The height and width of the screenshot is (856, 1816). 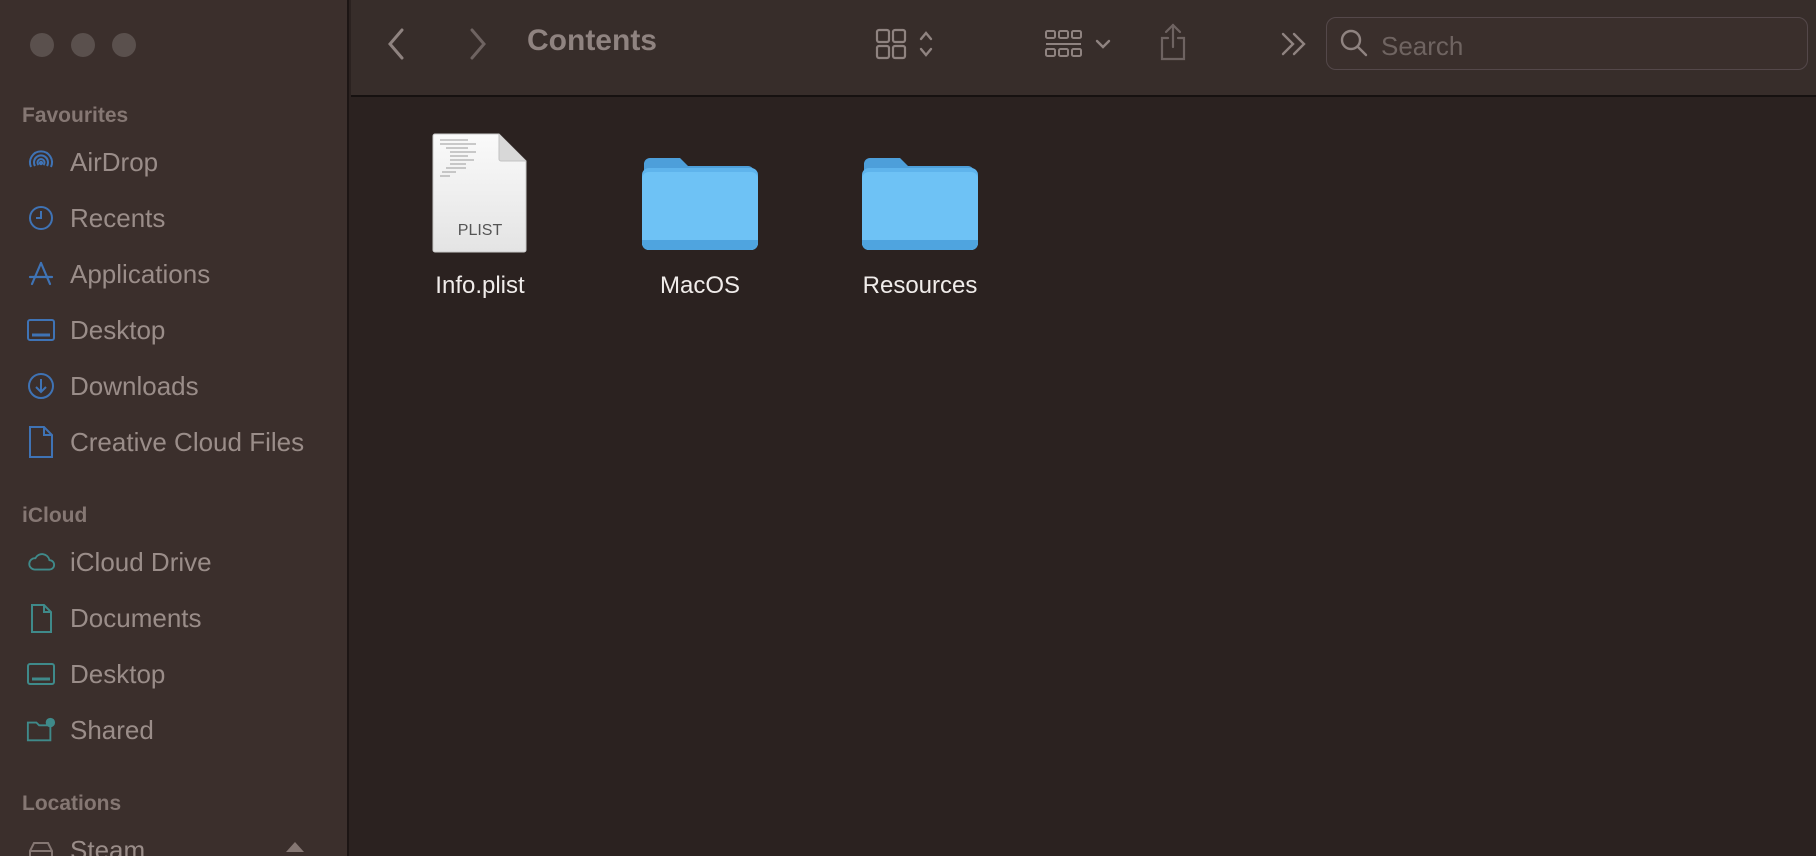 What do you see at coordinates (41, 274) in the screenshot?
I see `applications-icon` at bounding box center [41, 274].